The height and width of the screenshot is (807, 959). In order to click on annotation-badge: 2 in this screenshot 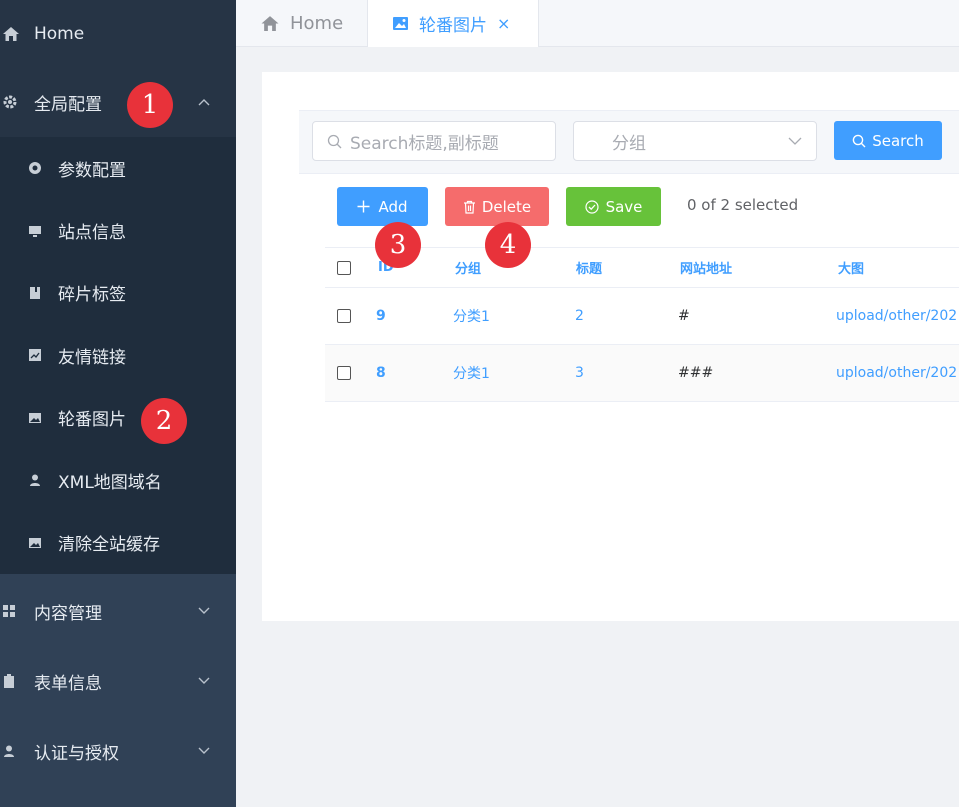, I will do `click(164, 421)`.